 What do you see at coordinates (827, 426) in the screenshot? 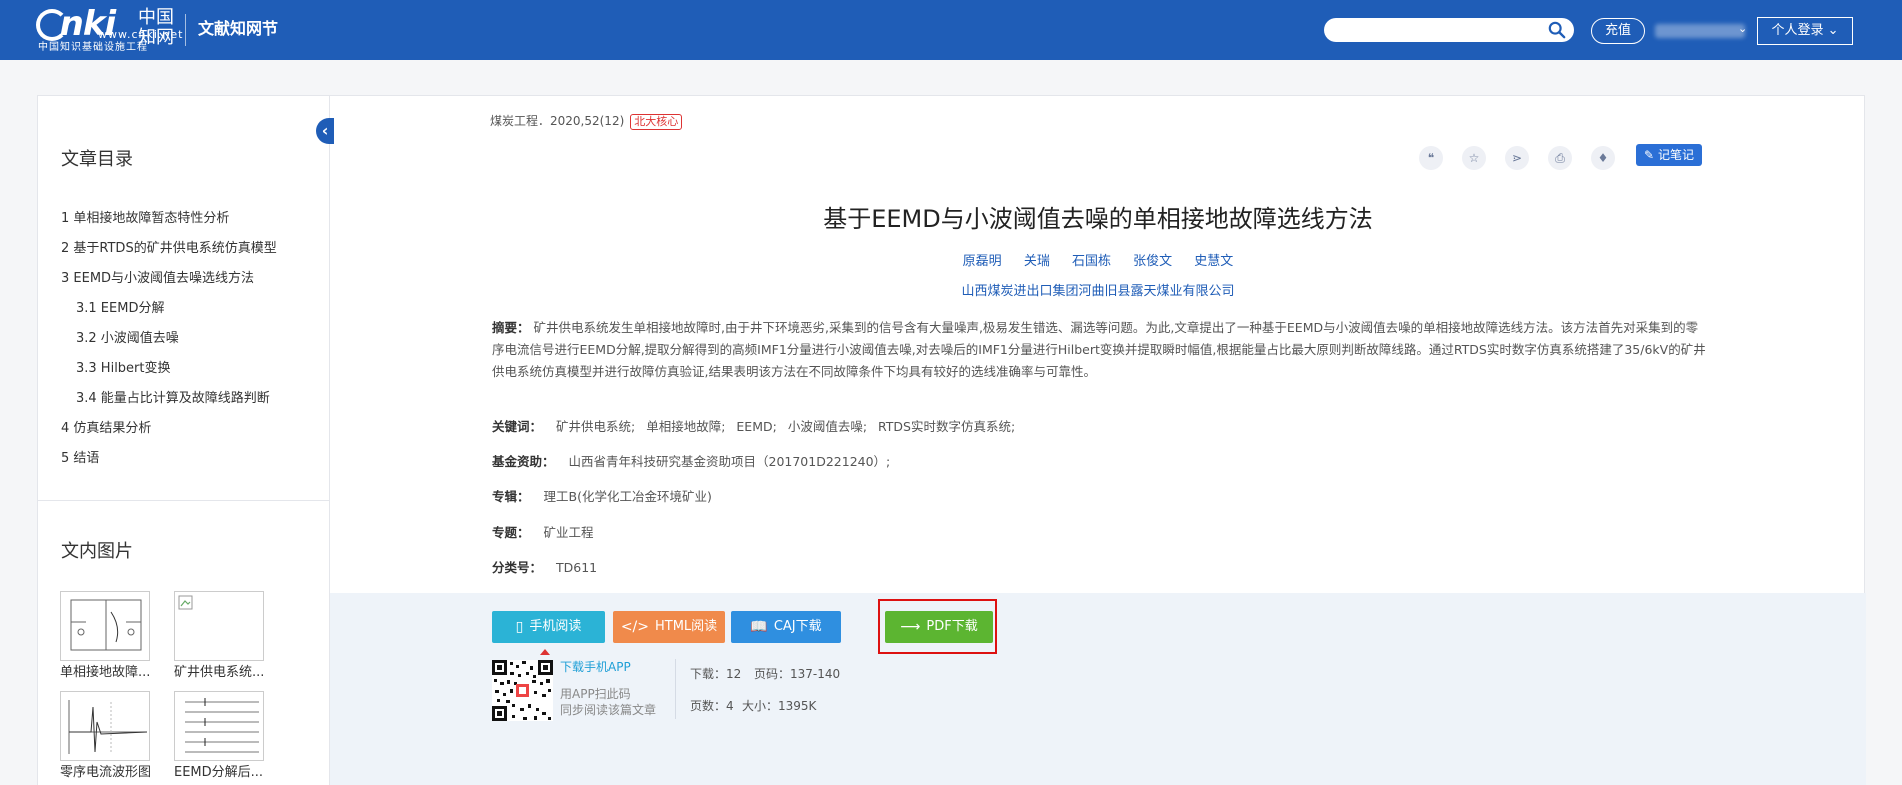
I see `keyword-link: 小波阈值去噪;` at bounding box center [827, 426].